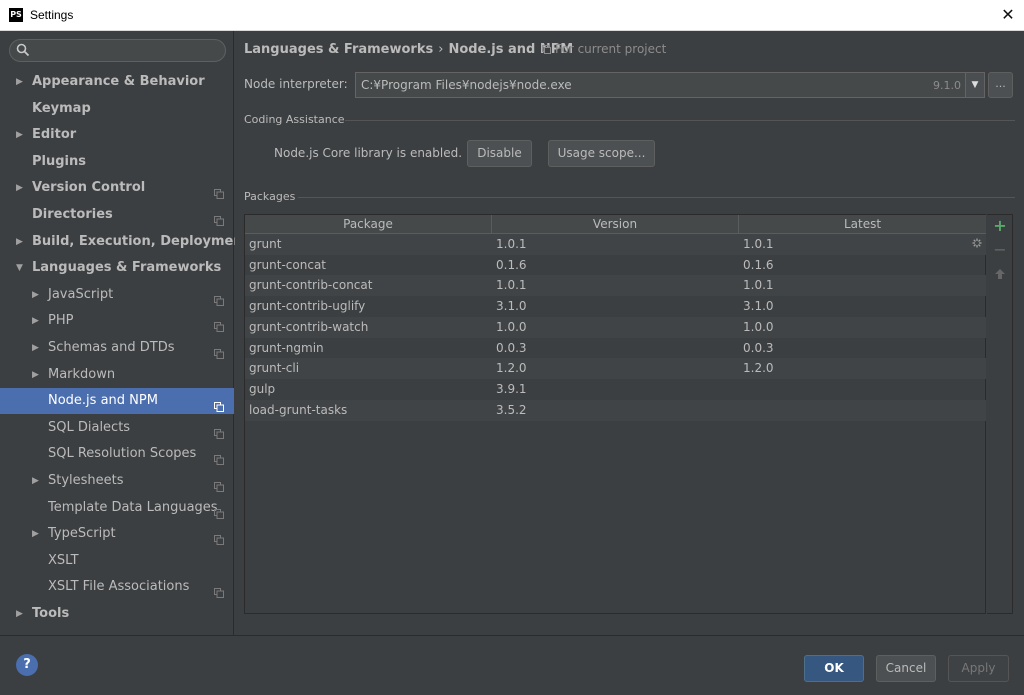 Image resolution: width=1024 pixels, height=695 pixels. I want to click on cell-version: 1.0.1, so click(511, 285).